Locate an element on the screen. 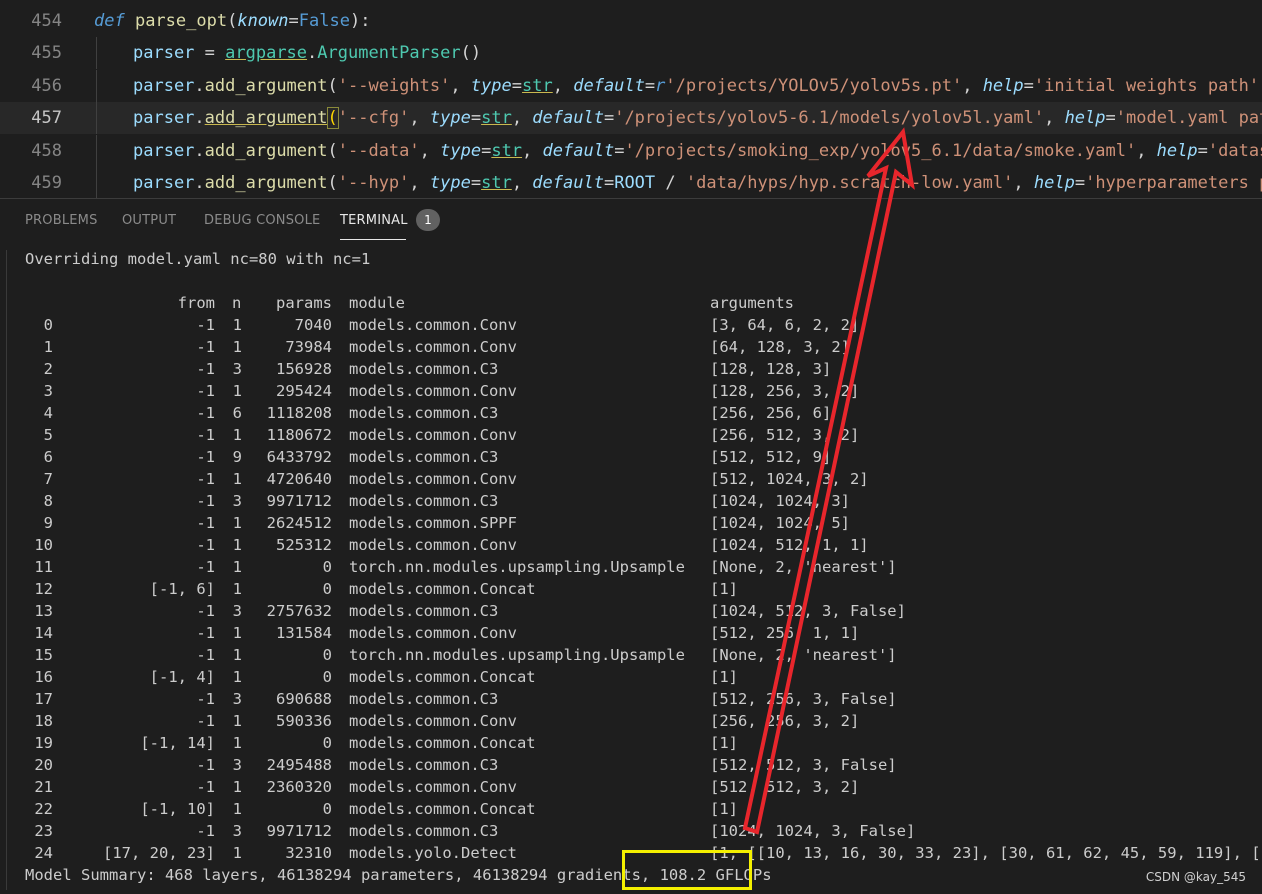  annotation-arrow is located at coordinates (828, 481).